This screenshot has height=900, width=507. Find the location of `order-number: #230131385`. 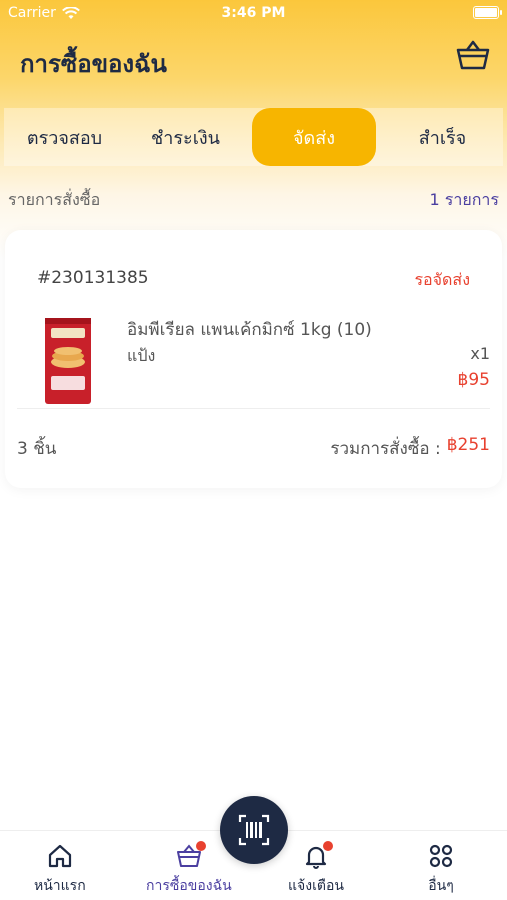

order-number: #230131385 is located at coordinates (93, 278).